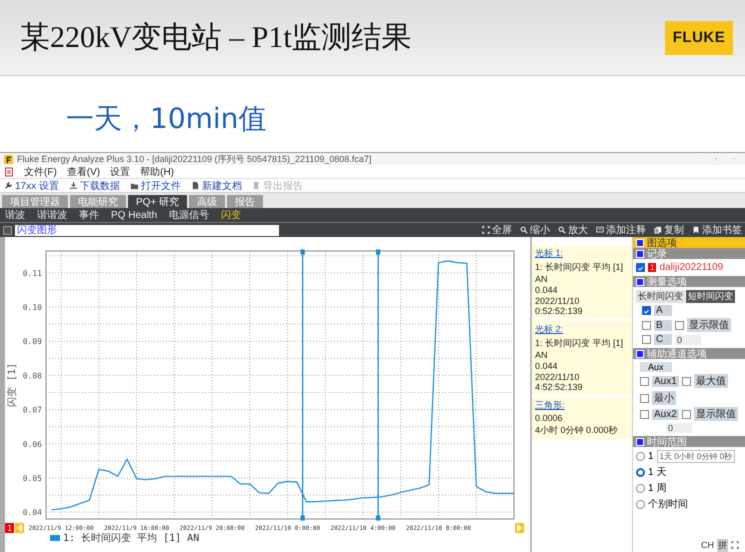 The width and height of the screenshot is (745, 552). Describe the element at coordinates (120, 171) in the screenshot. I see `menu-item: 设置` at that location.